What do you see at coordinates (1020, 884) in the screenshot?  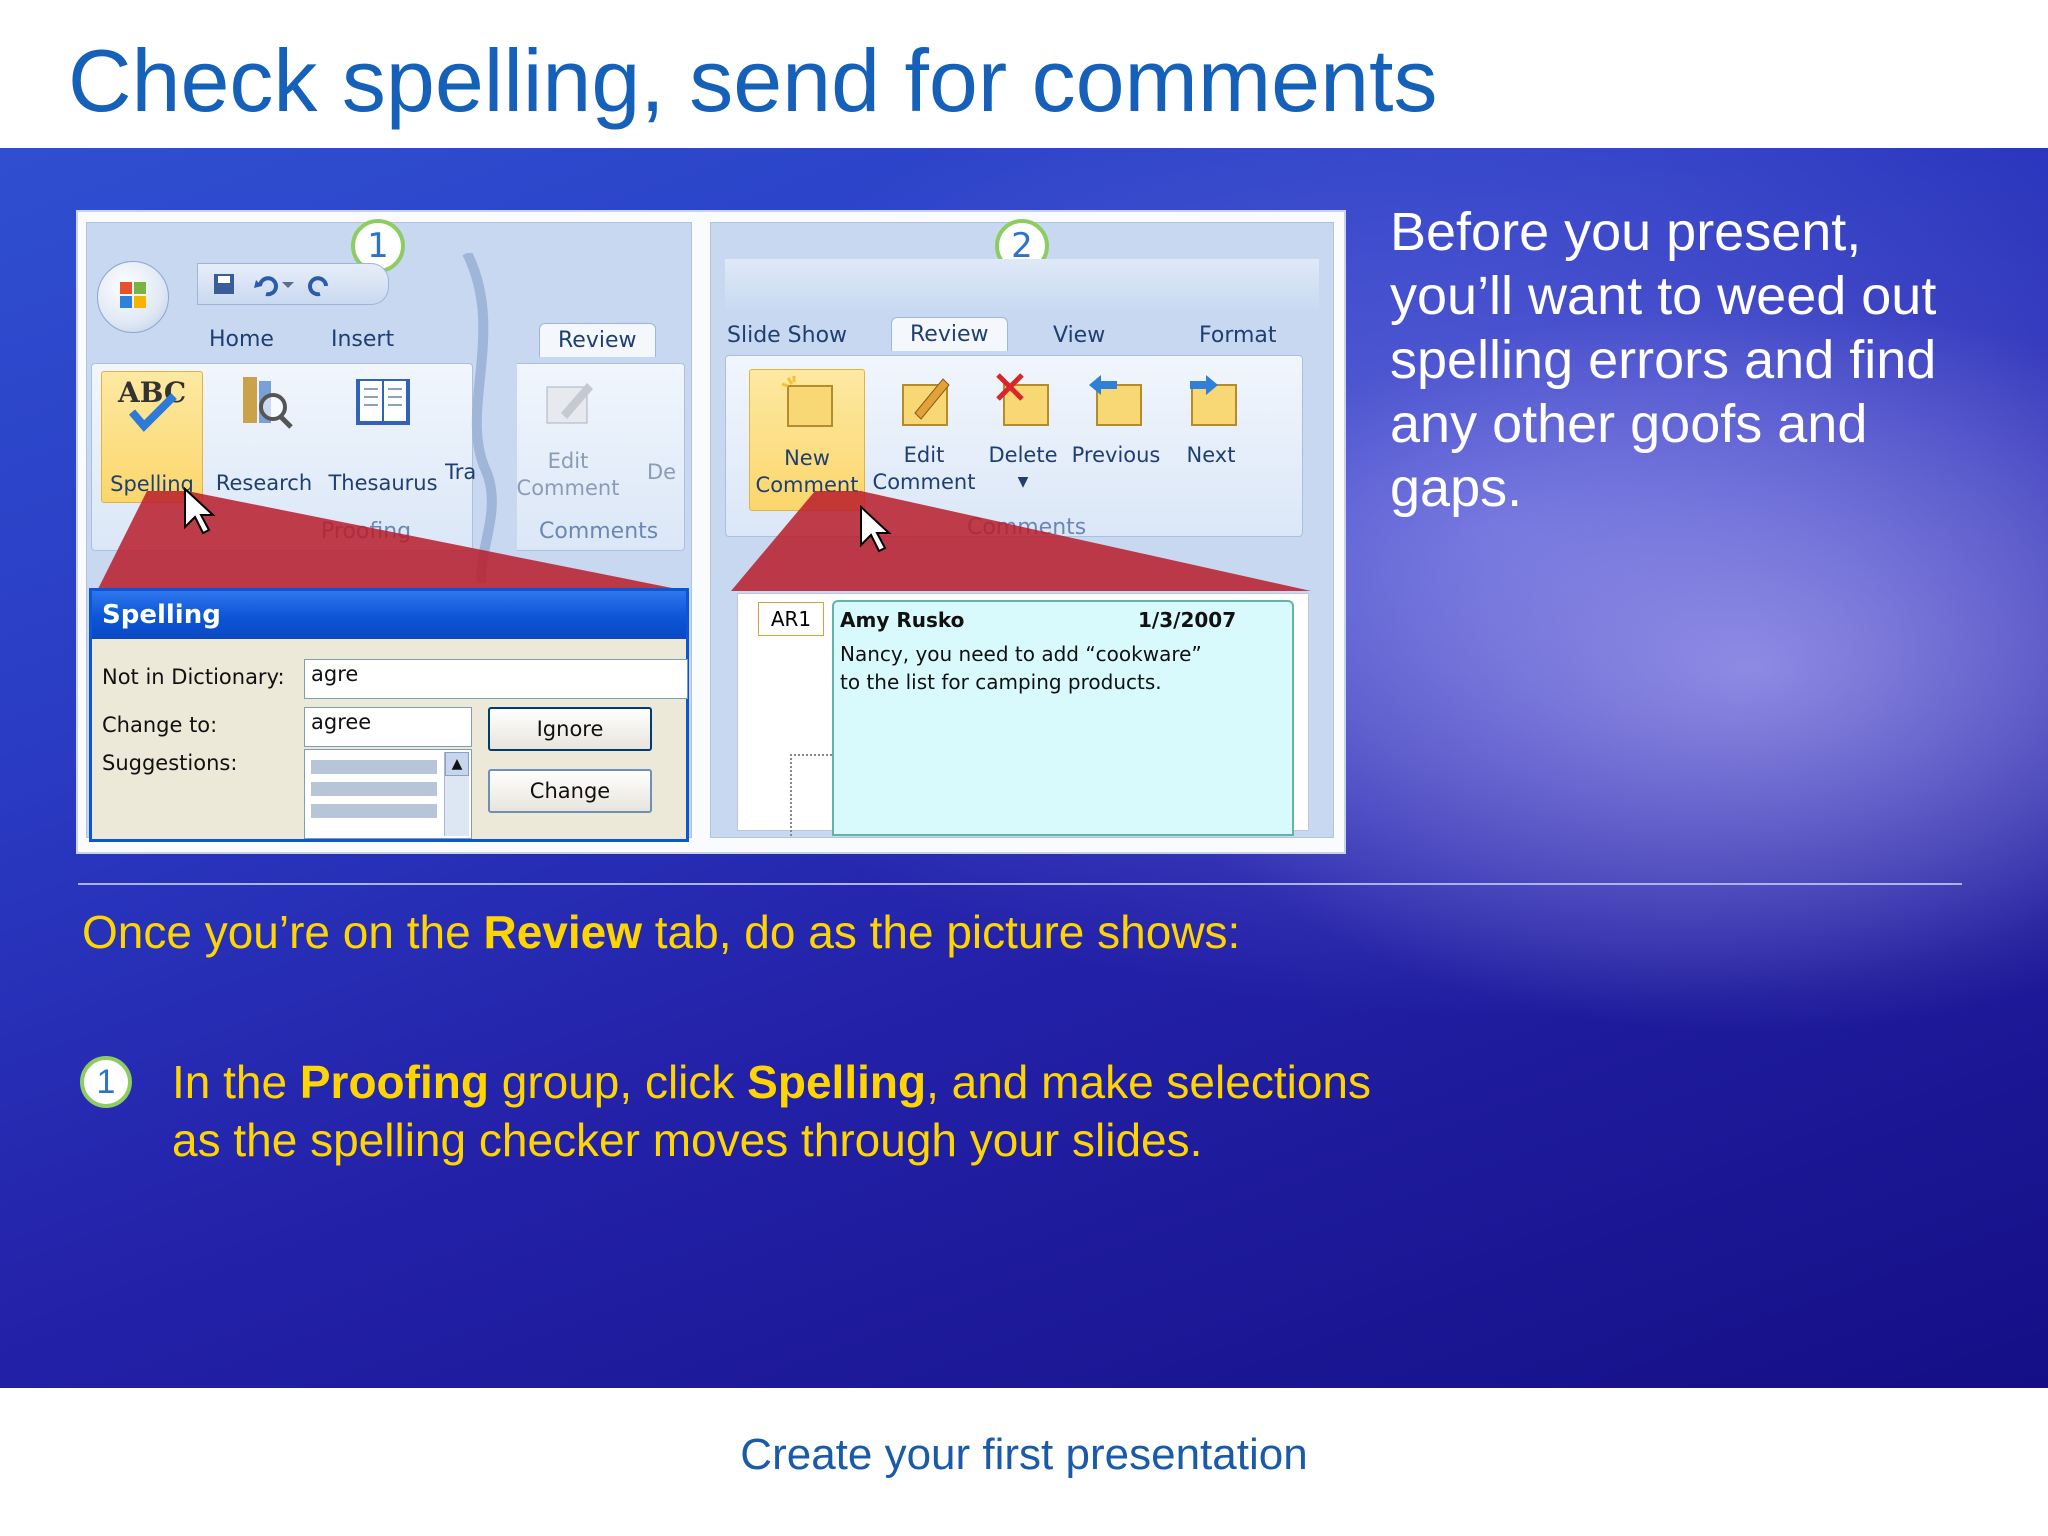 I see `divider` at bounding box center [1020, 884].